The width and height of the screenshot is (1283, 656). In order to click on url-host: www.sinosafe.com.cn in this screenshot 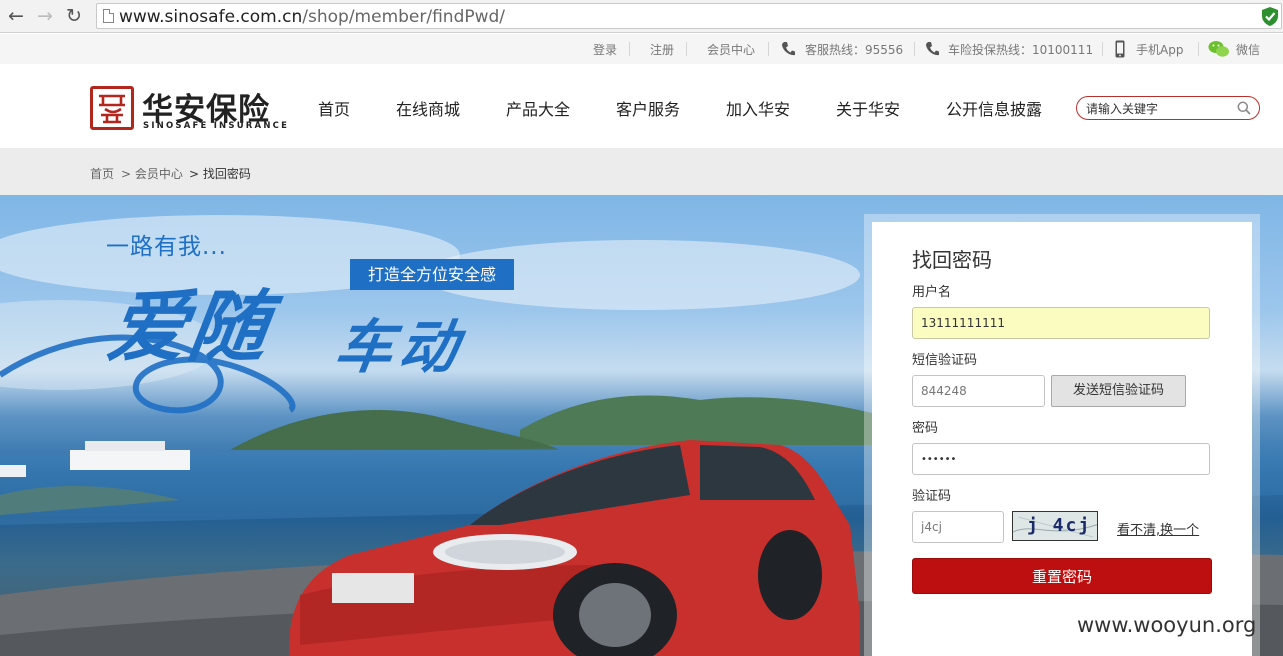, I will do `click(211, 17)`.